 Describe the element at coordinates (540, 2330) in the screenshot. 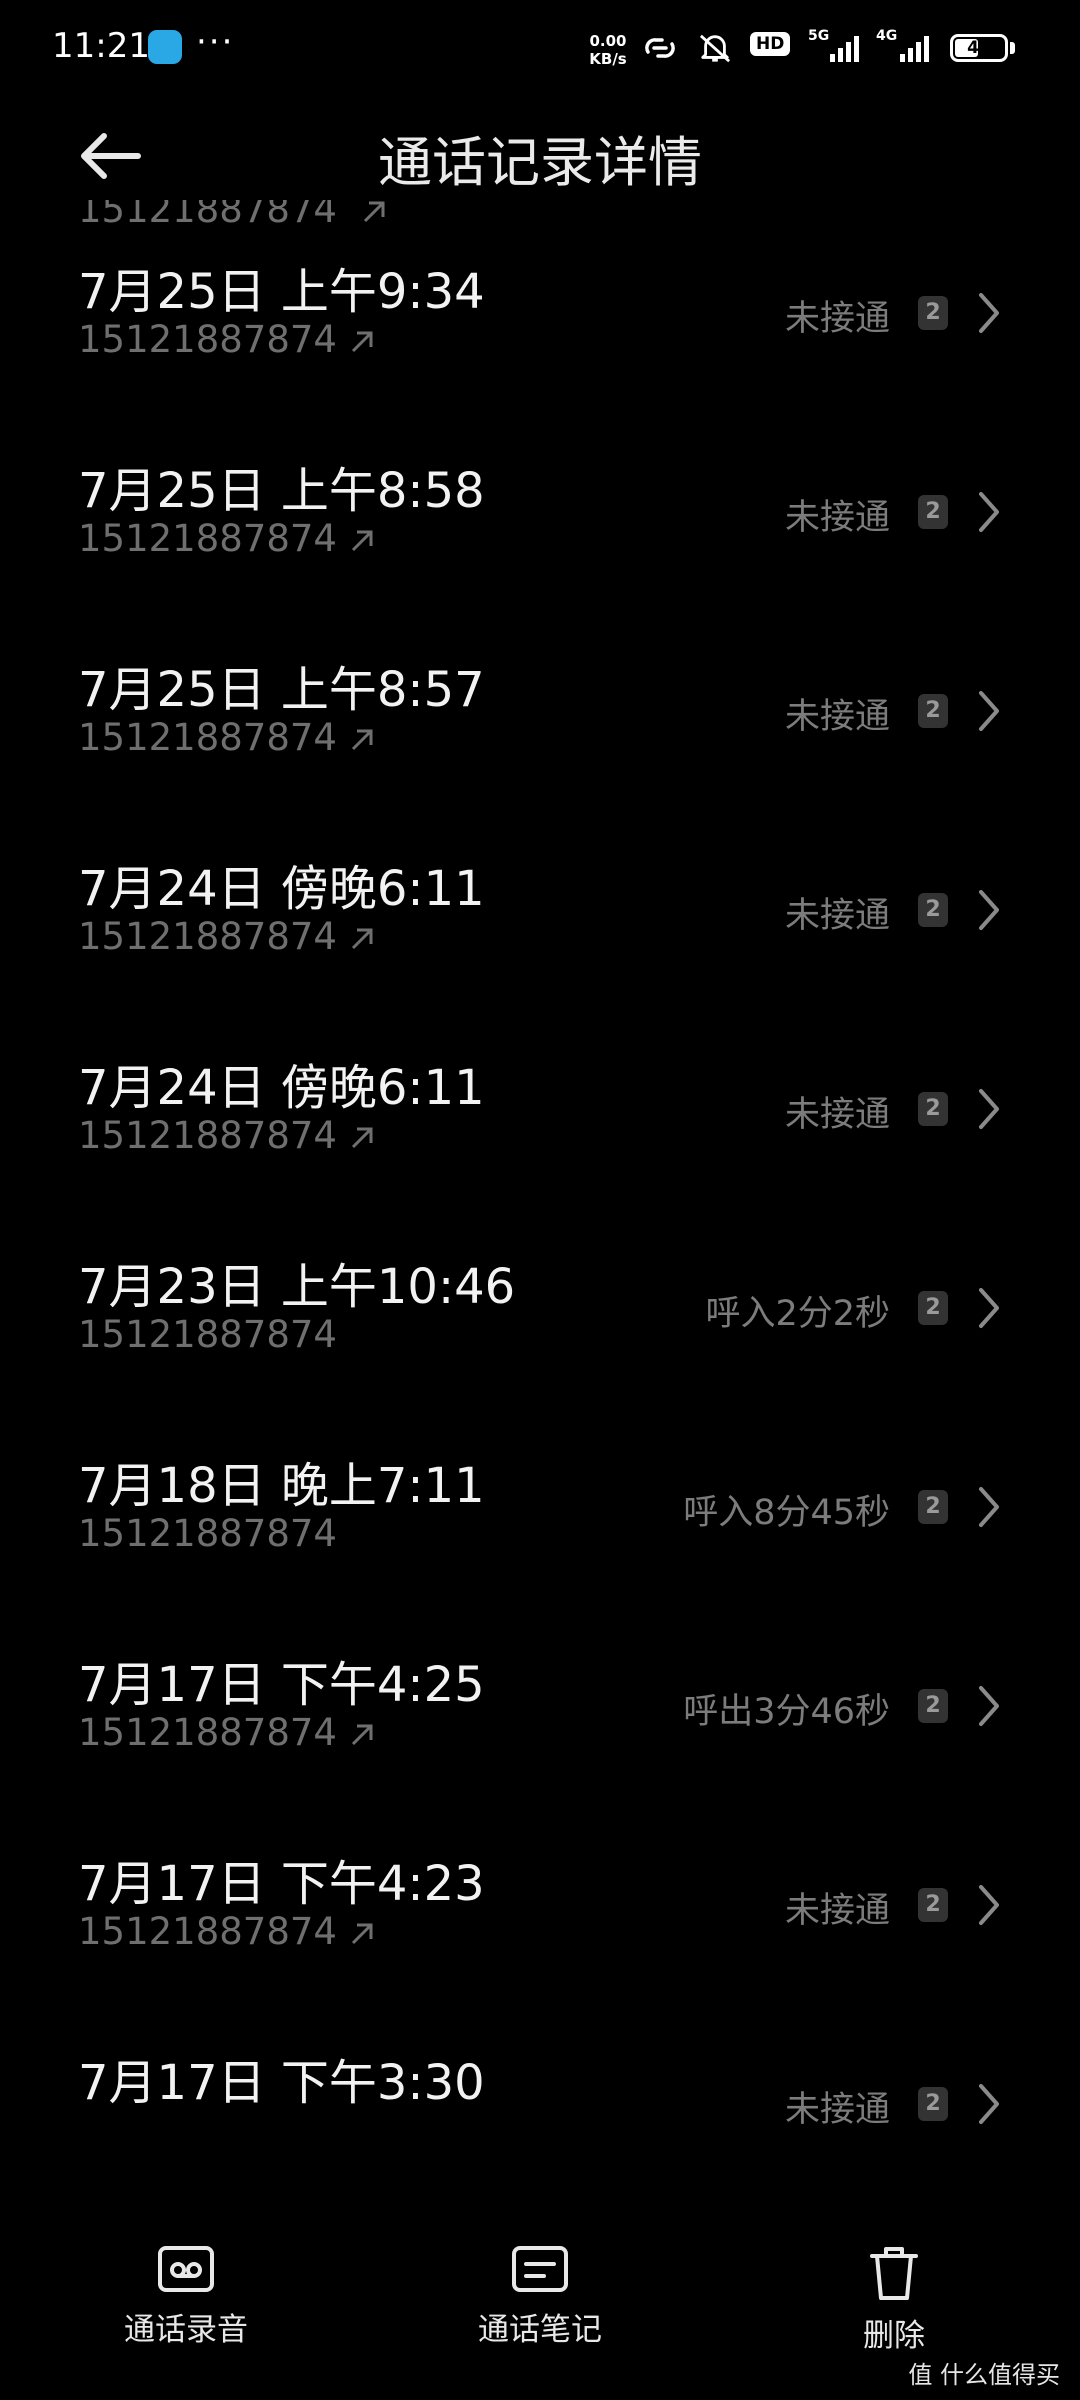

I see `call-notes-label: 通话笔记` at that location.